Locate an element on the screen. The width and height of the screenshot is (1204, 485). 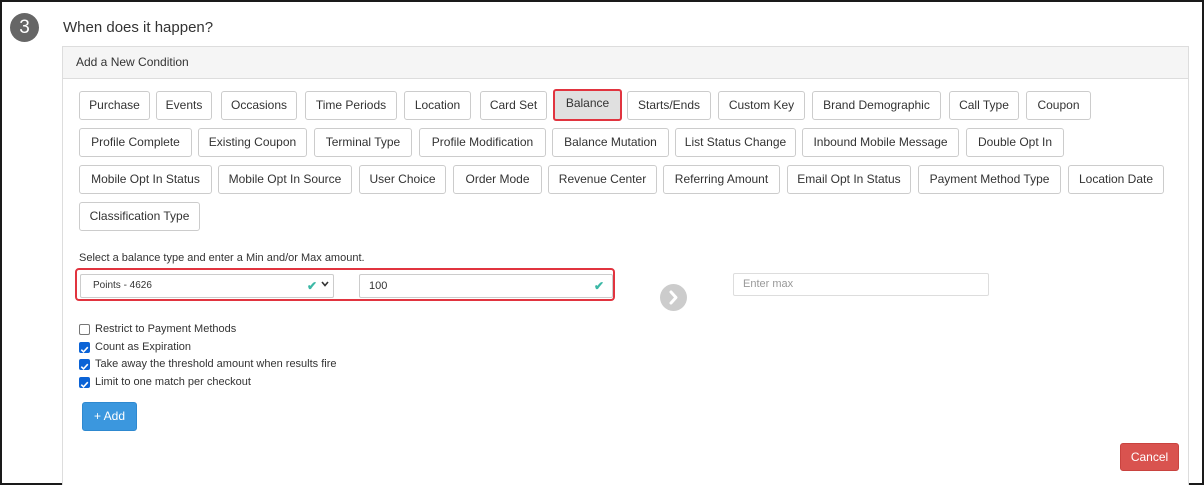
condition-terminal-type-button: Terminal Type is located at coordinates (363, 142).